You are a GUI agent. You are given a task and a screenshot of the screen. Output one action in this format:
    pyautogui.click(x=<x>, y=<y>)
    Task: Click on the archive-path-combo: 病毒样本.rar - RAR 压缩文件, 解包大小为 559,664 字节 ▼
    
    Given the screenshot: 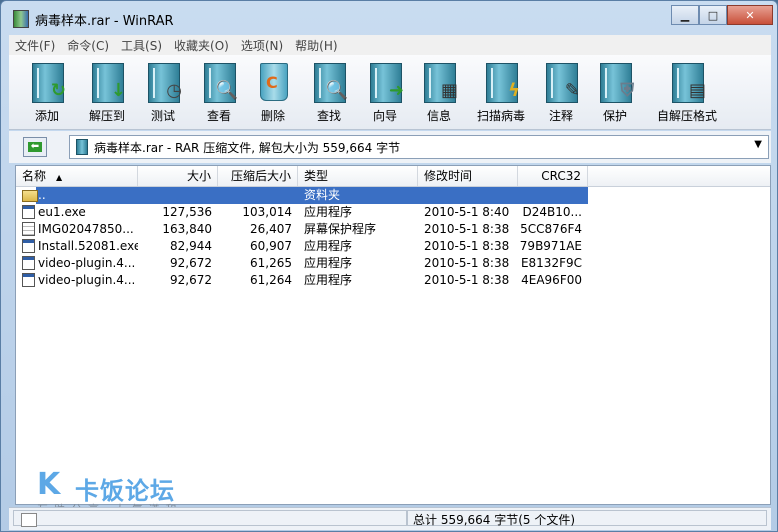 What is the action you would take?
    pyautogui.click(x=419, y=147)
    